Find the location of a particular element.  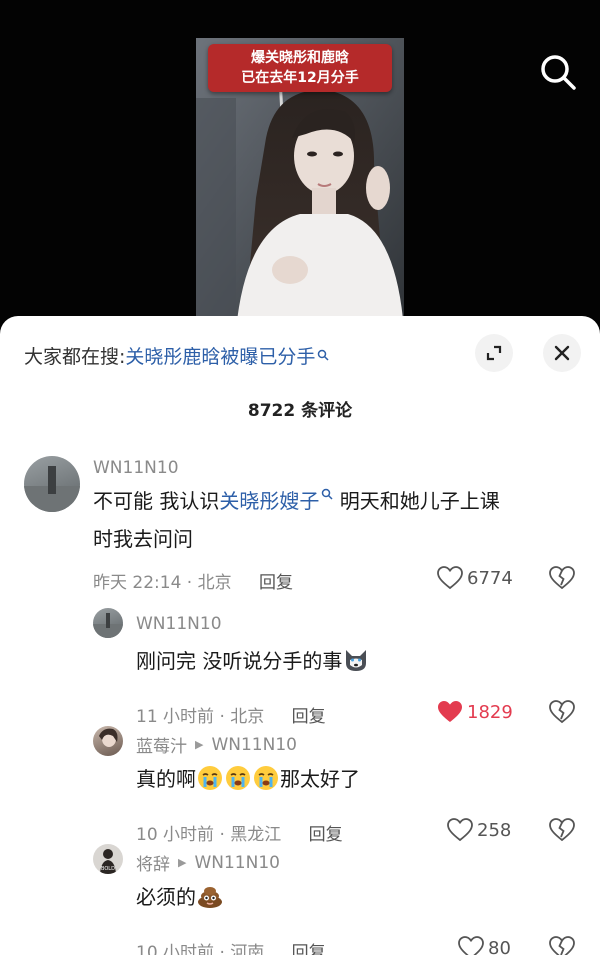

comment-search-link: 关晓彤嫂子 is located at coordinates (269, 501).